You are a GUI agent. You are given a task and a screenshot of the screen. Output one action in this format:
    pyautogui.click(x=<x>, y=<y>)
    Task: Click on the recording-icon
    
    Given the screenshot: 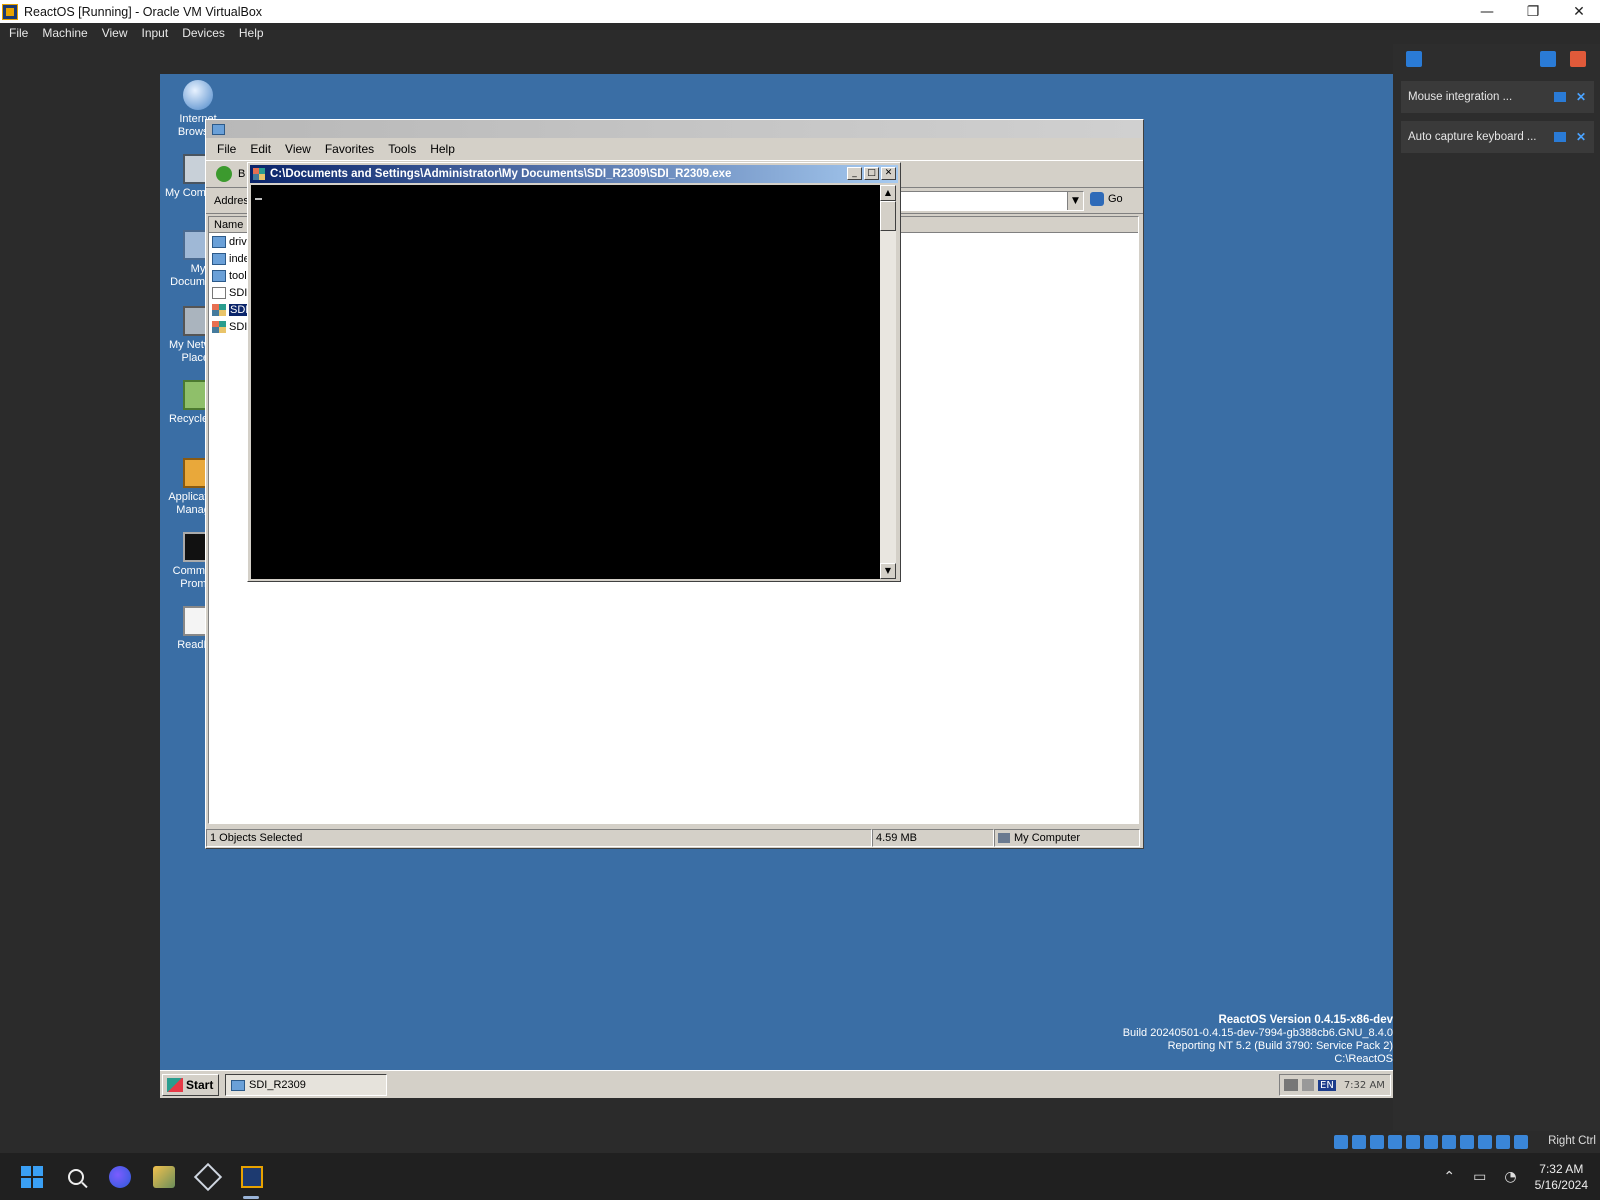 What is the action you would take?
    pyautogui.click(x=1467, y=1142)
    